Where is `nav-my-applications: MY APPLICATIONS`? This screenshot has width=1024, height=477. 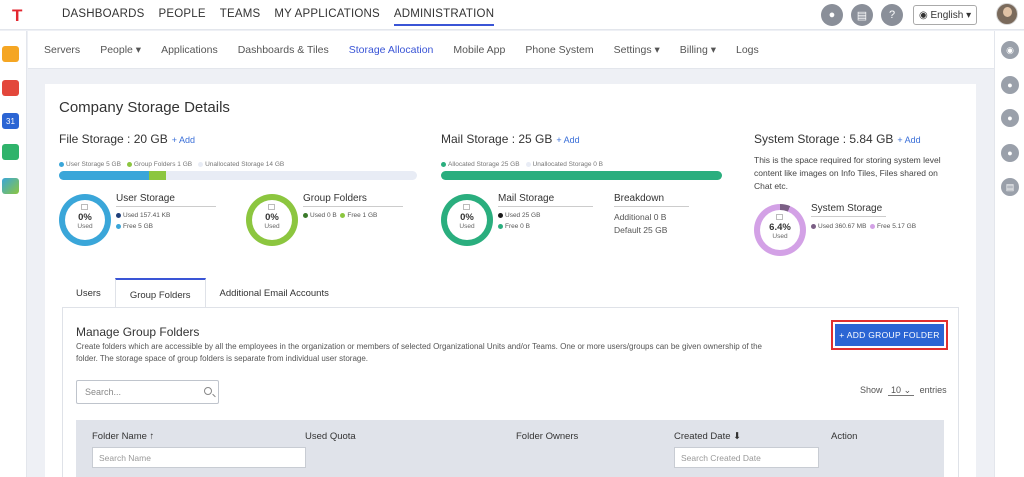
nav-my-applications: MY APPLICATIONS is located at coordinates (326, 17).